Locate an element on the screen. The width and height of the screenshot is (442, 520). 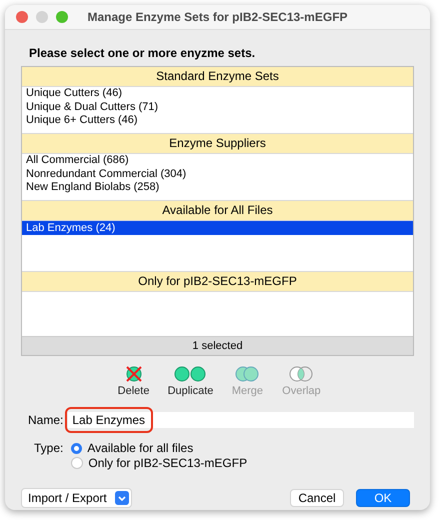
list-item: Nonredundant Commercial (304) is located at coordinates (217, 174).